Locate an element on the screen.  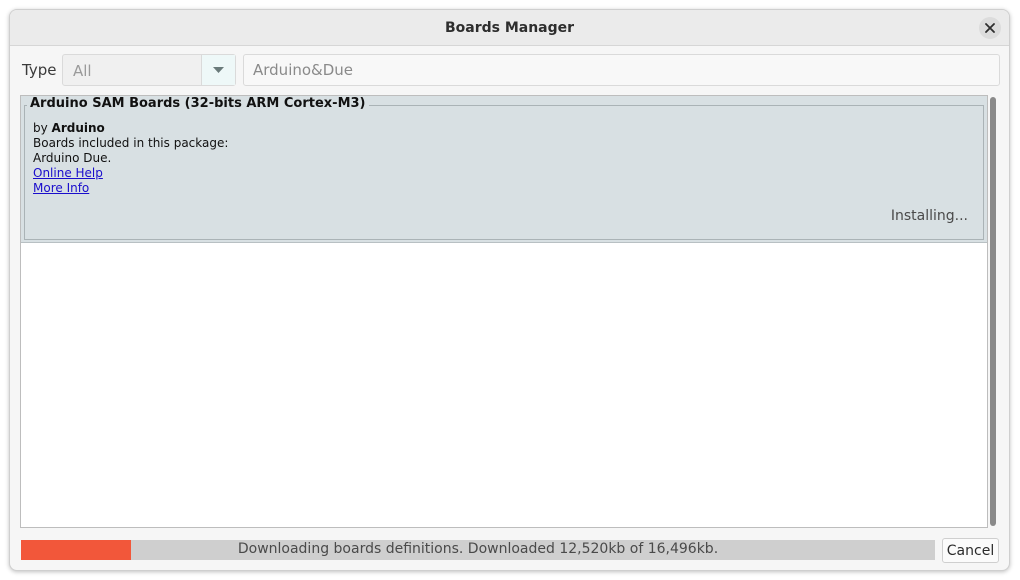
online-help-link: Online Help is located at coordinates (68, 173).